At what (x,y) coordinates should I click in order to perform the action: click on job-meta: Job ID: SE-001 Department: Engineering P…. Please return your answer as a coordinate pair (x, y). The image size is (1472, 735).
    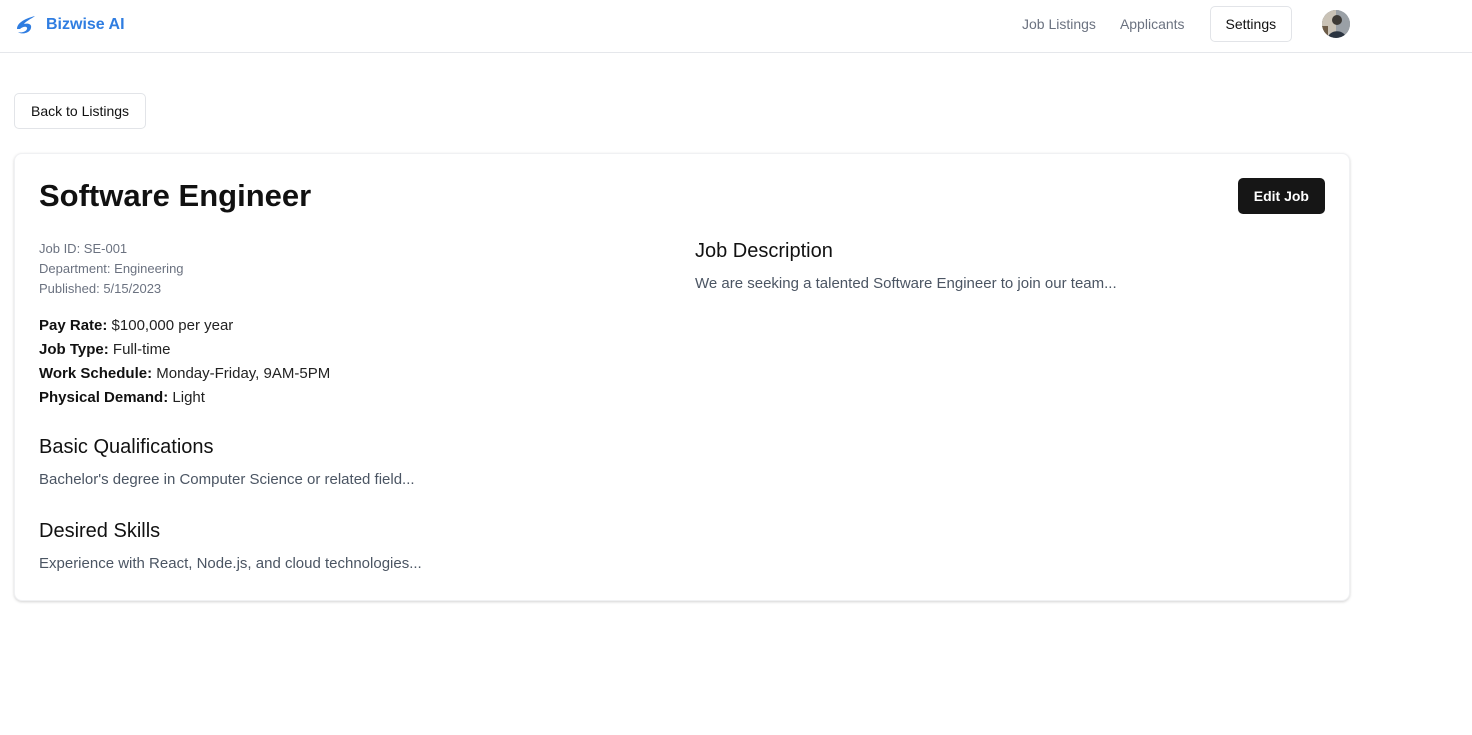
    Looking at the image, I should click on (111, 269).